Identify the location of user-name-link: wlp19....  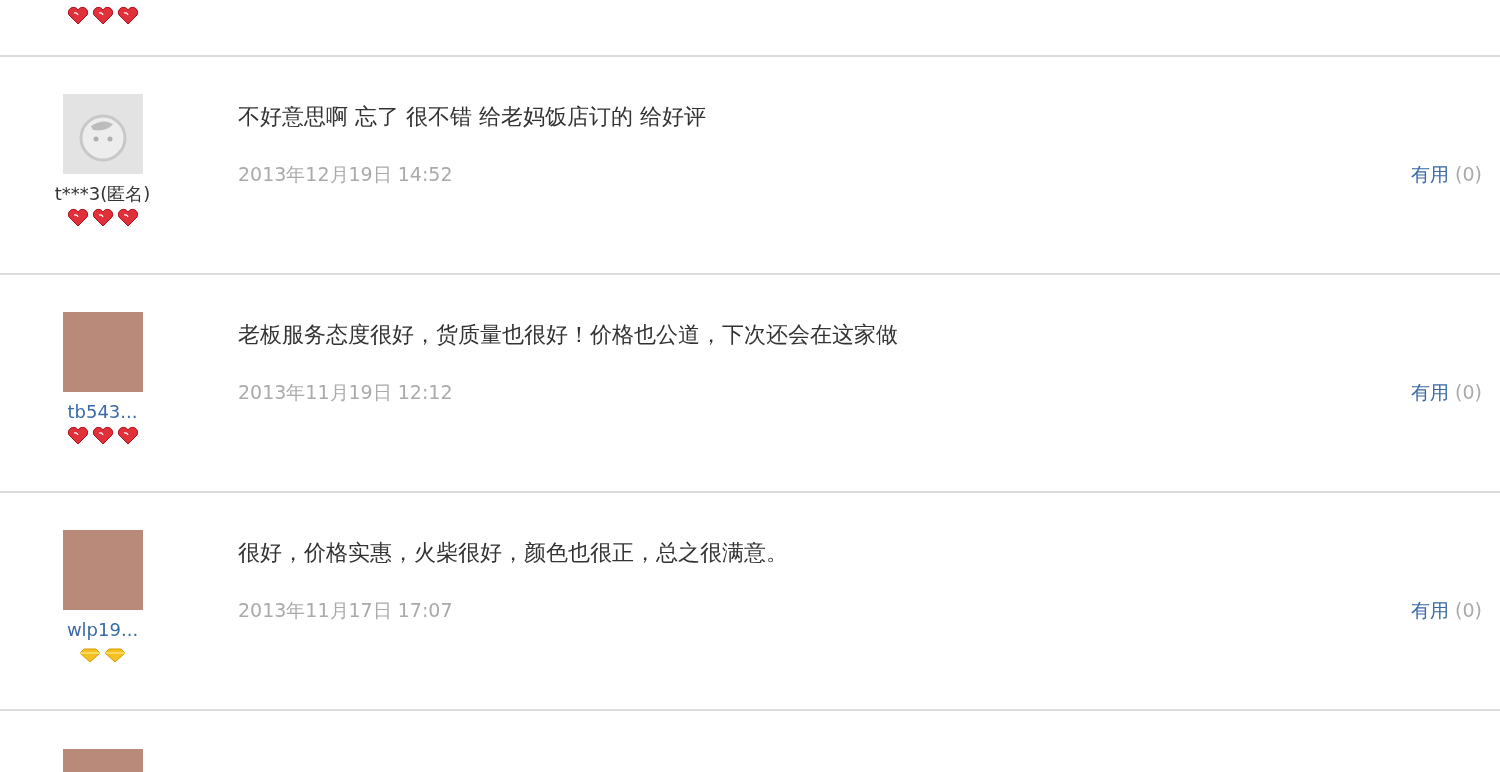
(102, 630).